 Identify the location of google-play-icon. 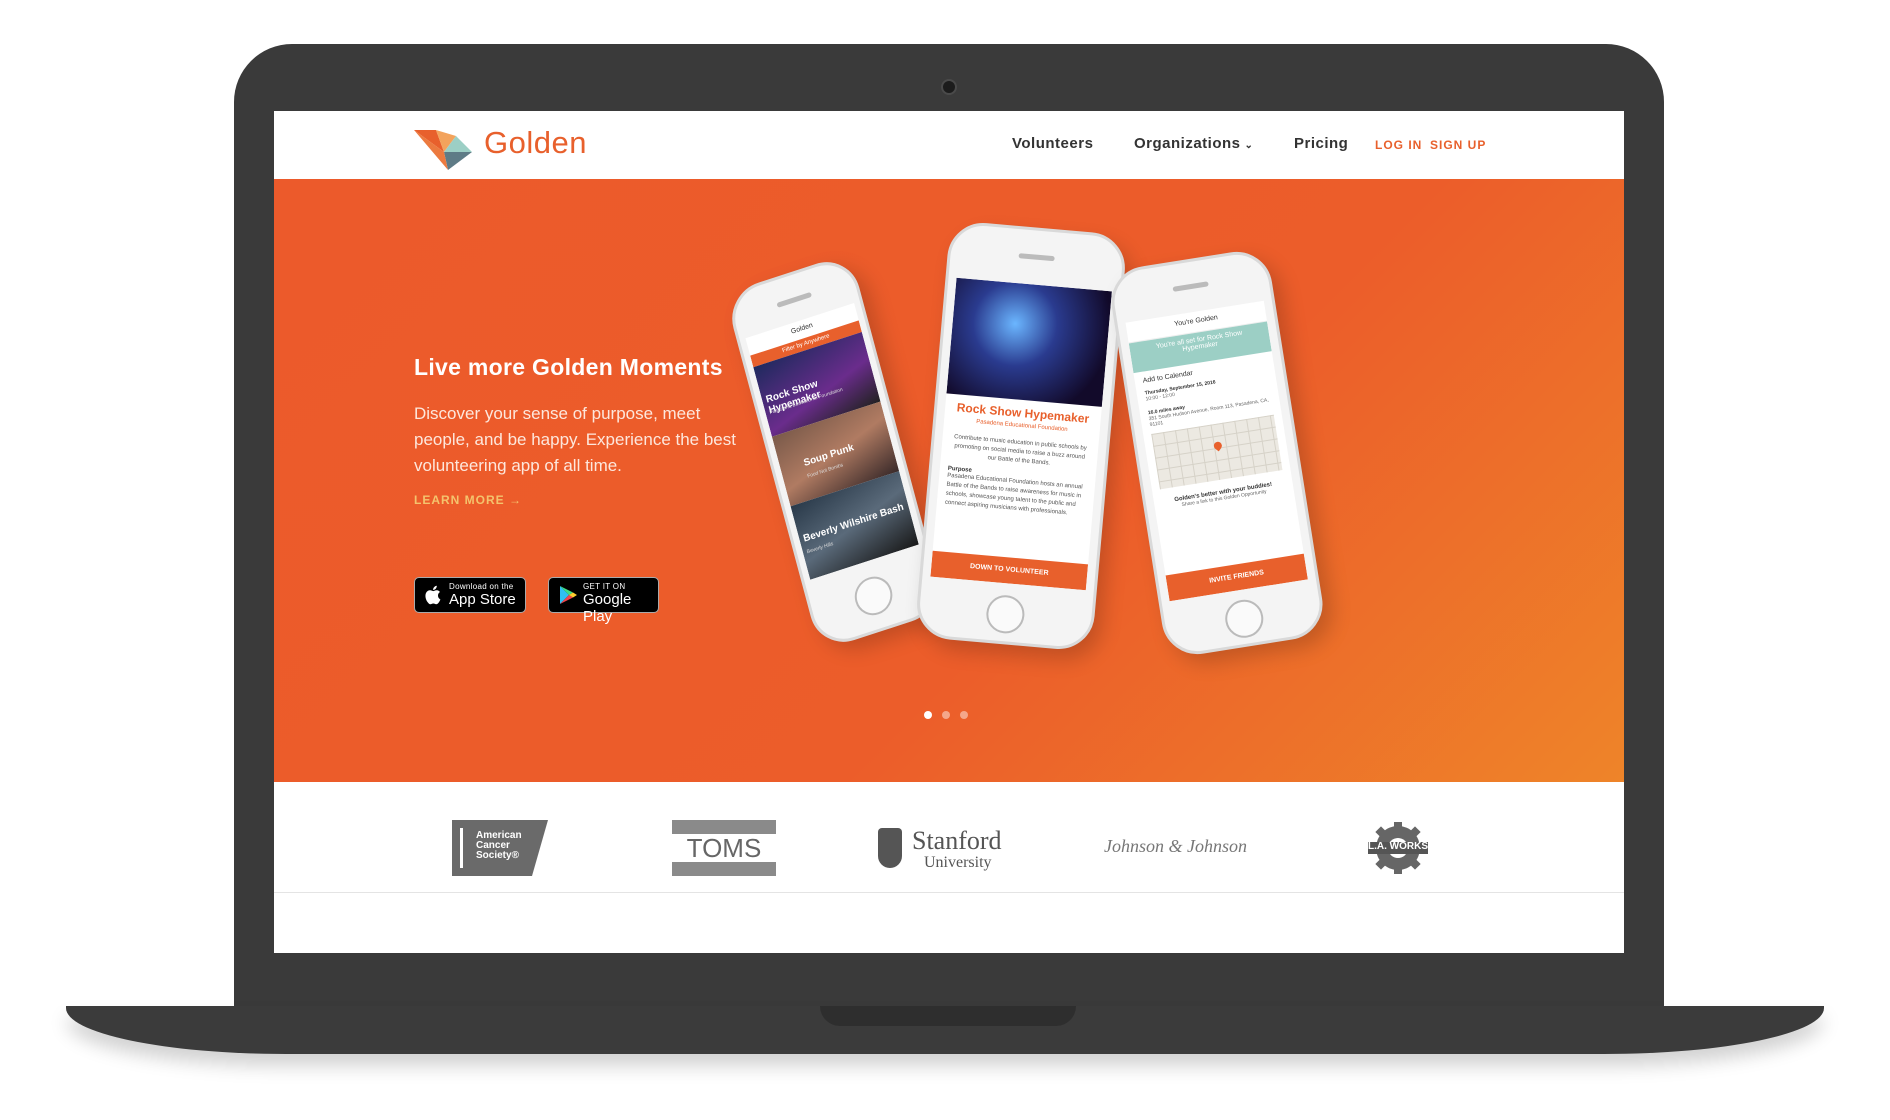
(568, 595).